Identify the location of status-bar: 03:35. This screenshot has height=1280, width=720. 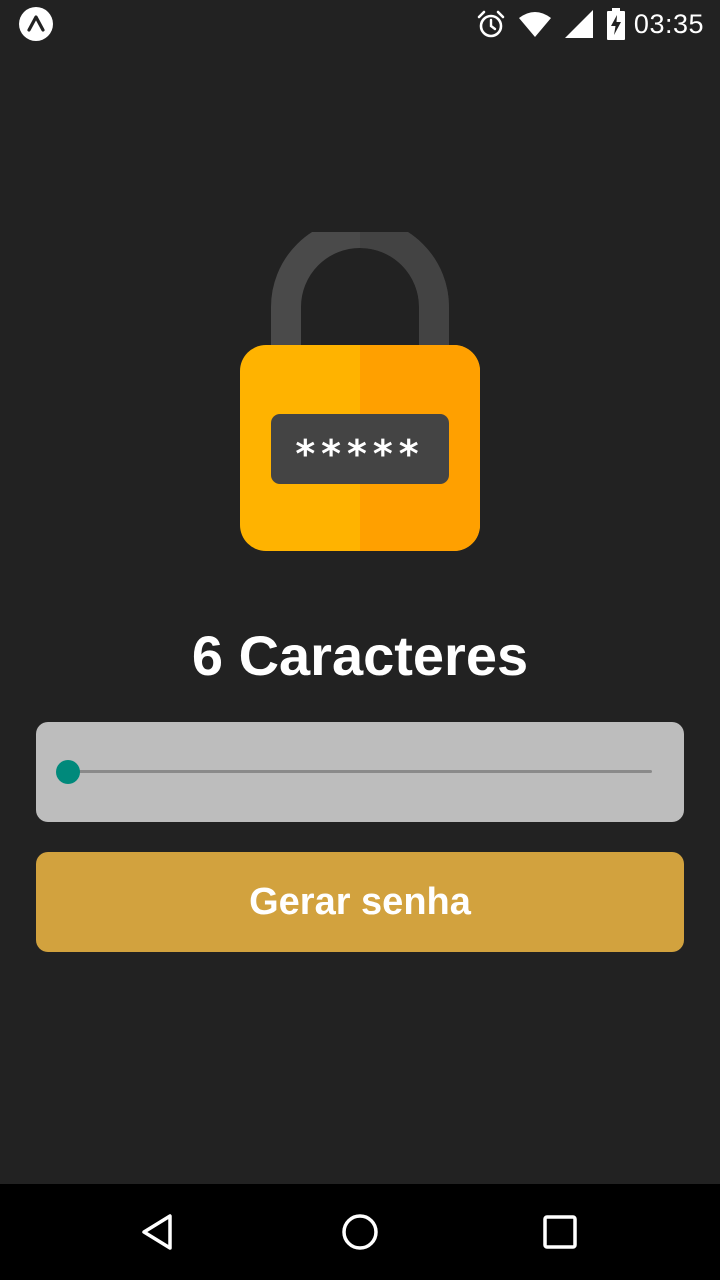
(360, 24).